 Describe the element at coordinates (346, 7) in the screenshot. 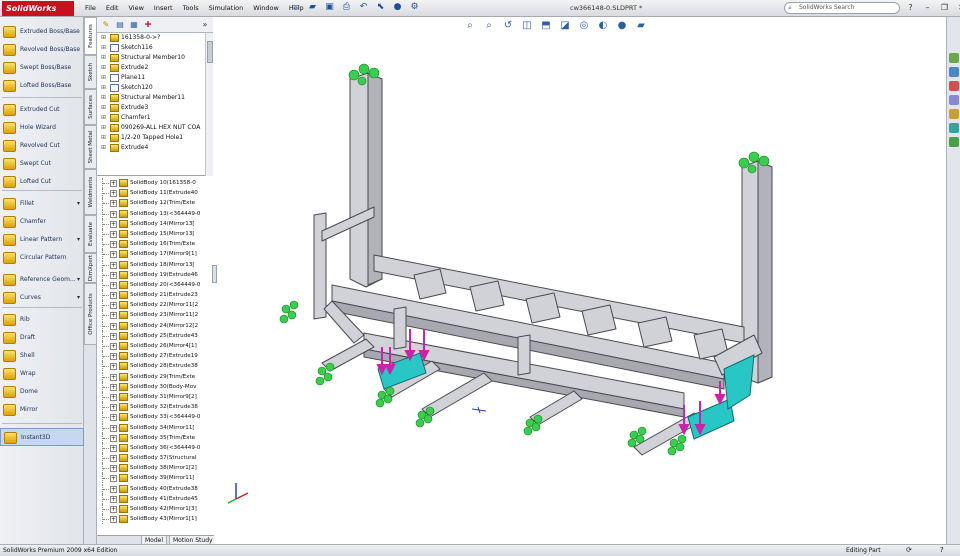

I see `print-icon: ⎙` at that location.